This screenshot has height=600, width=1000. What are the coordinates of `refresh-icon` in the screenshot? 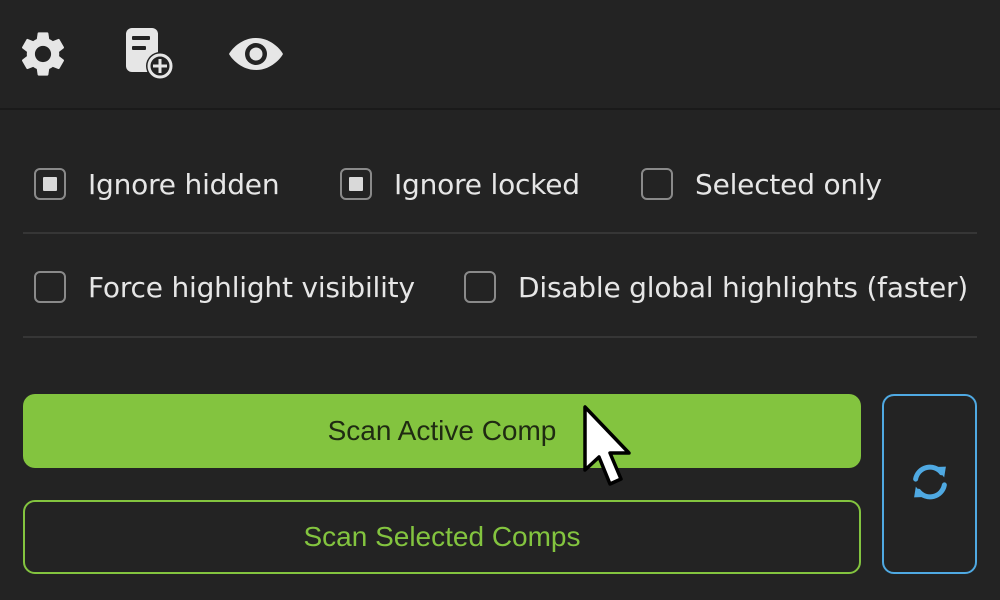 It's located at (930, 484).